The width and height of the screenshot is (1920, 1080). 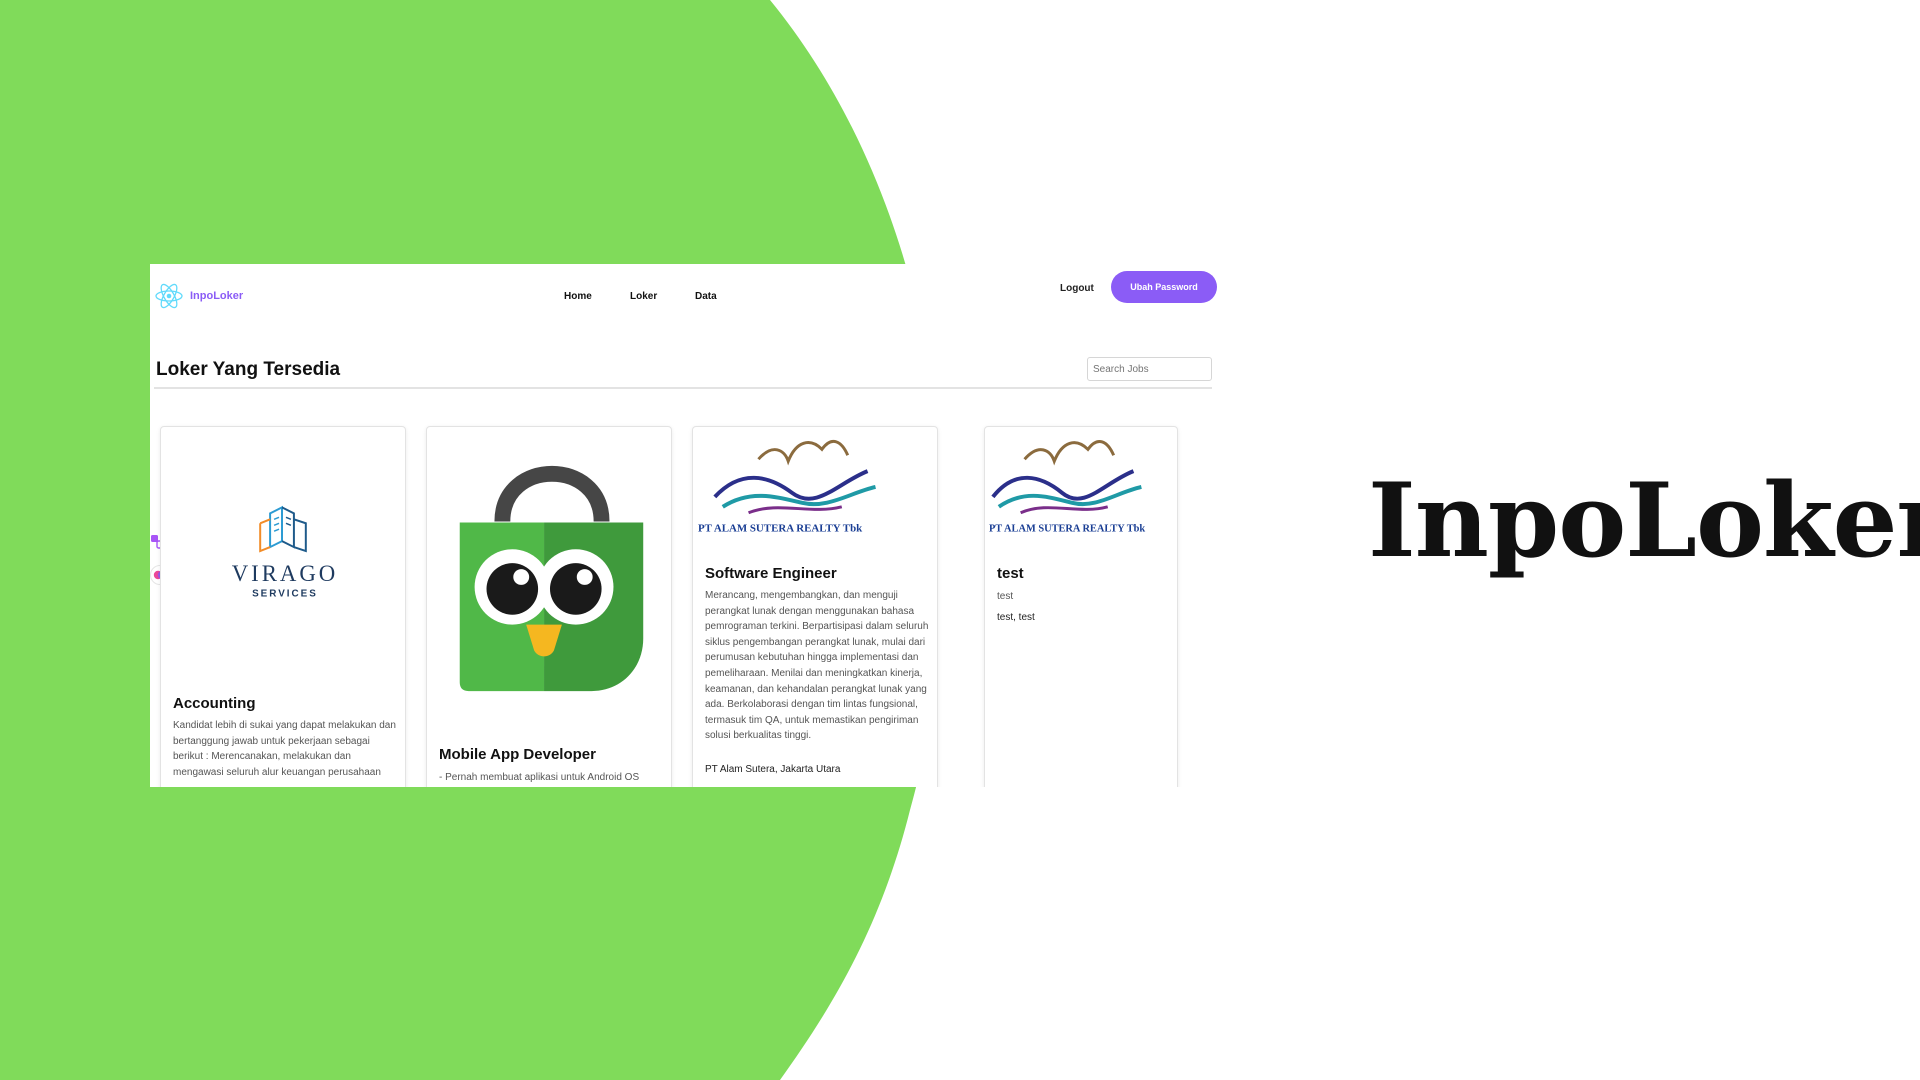 I want to click on change-password-button: Ubah Password, so click(x=1164, y=287).